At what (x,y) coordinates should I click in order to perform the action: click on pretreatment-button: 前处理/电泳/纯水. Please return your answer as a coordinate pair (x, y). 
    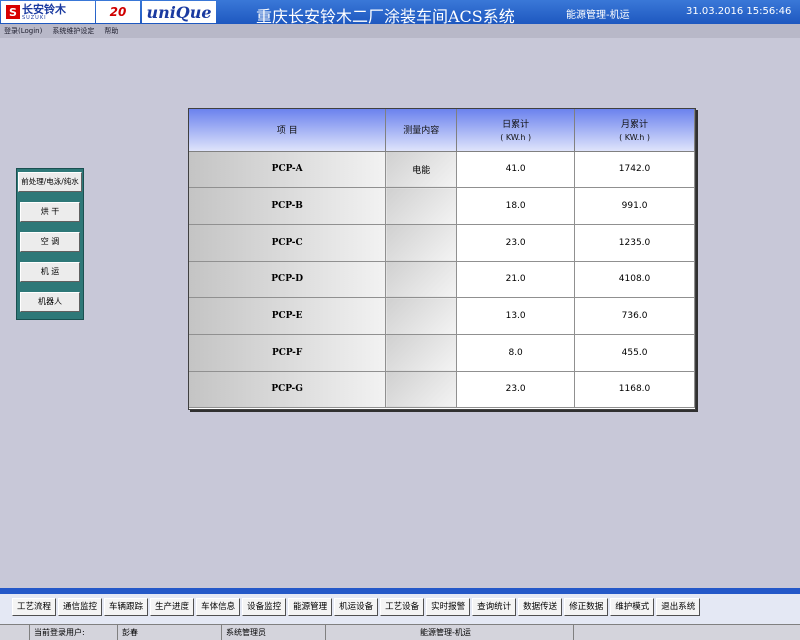
    Looking at the image, I should click on (50, 182).